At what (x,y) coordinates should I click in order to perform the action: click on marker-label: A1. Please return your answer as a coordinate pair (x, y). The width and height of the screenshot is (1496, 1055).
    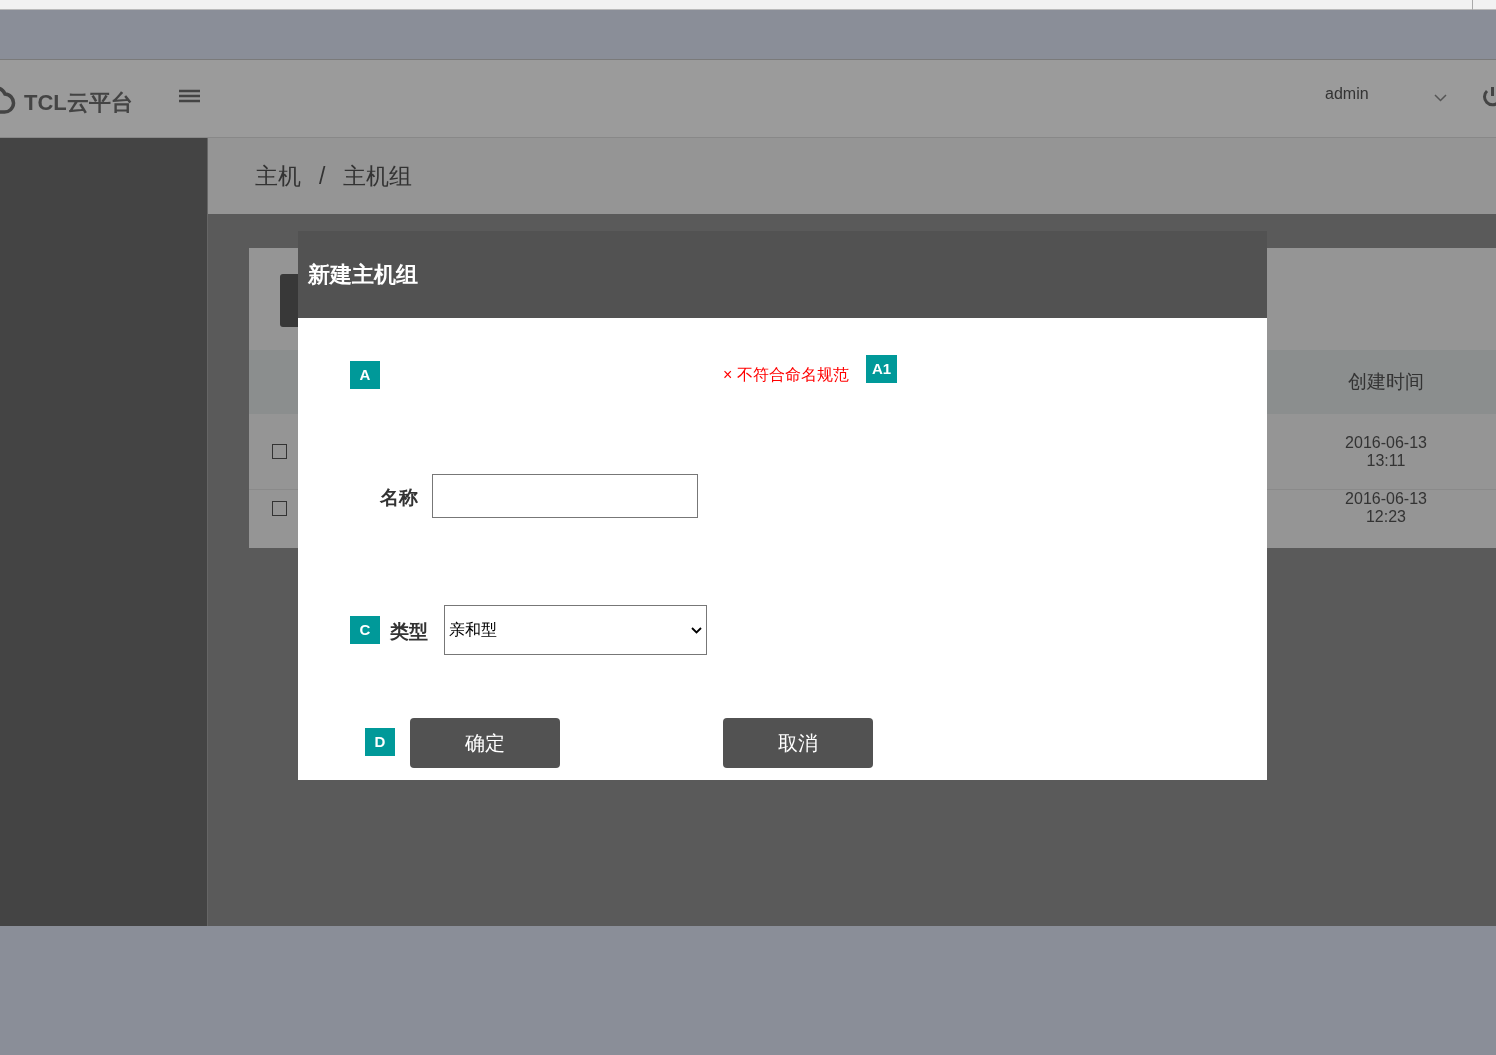
    Looking at the image, I should click on (882, 369).